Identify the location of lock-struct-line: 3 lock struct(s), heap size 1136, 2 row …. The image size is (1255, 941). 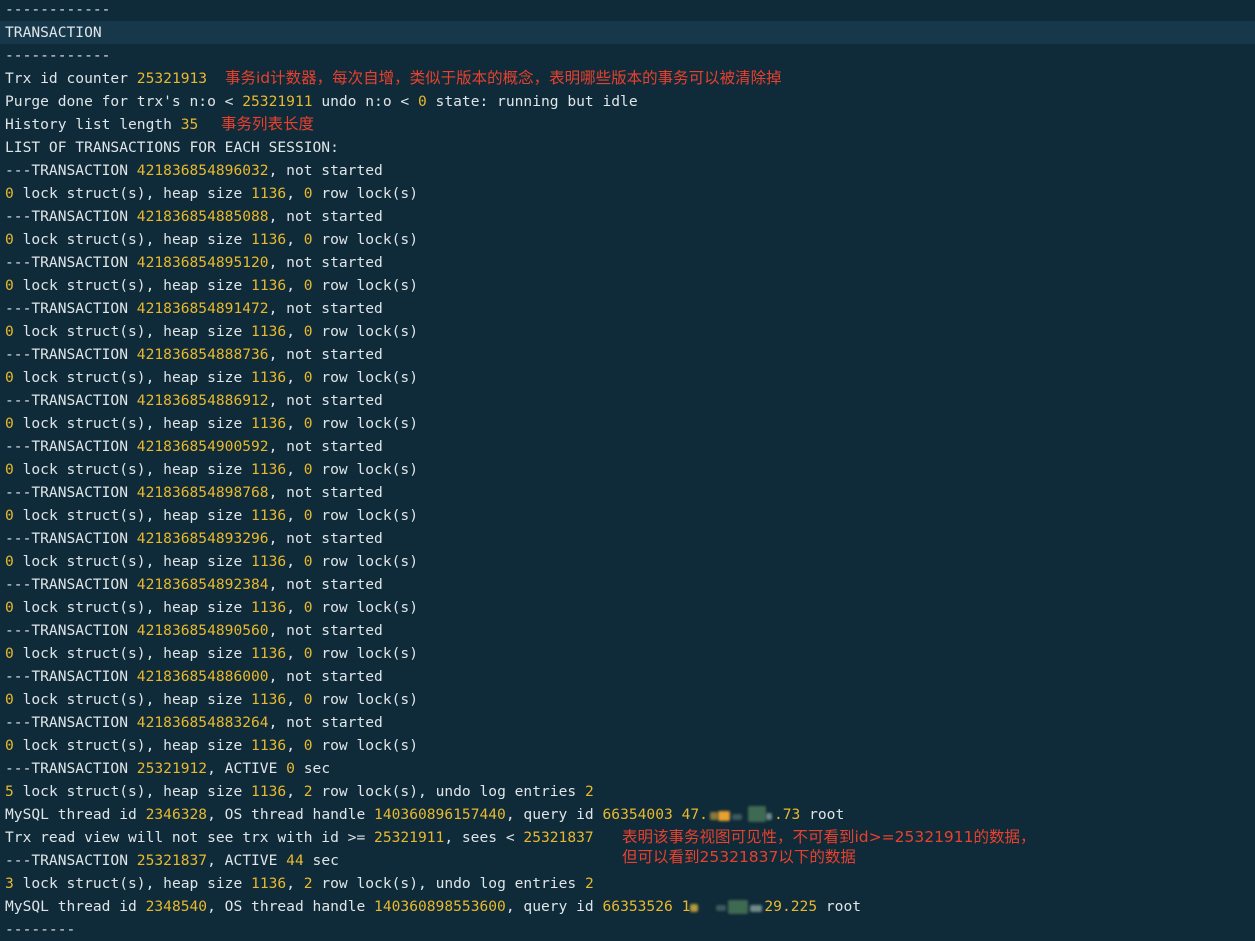
(299, 883).